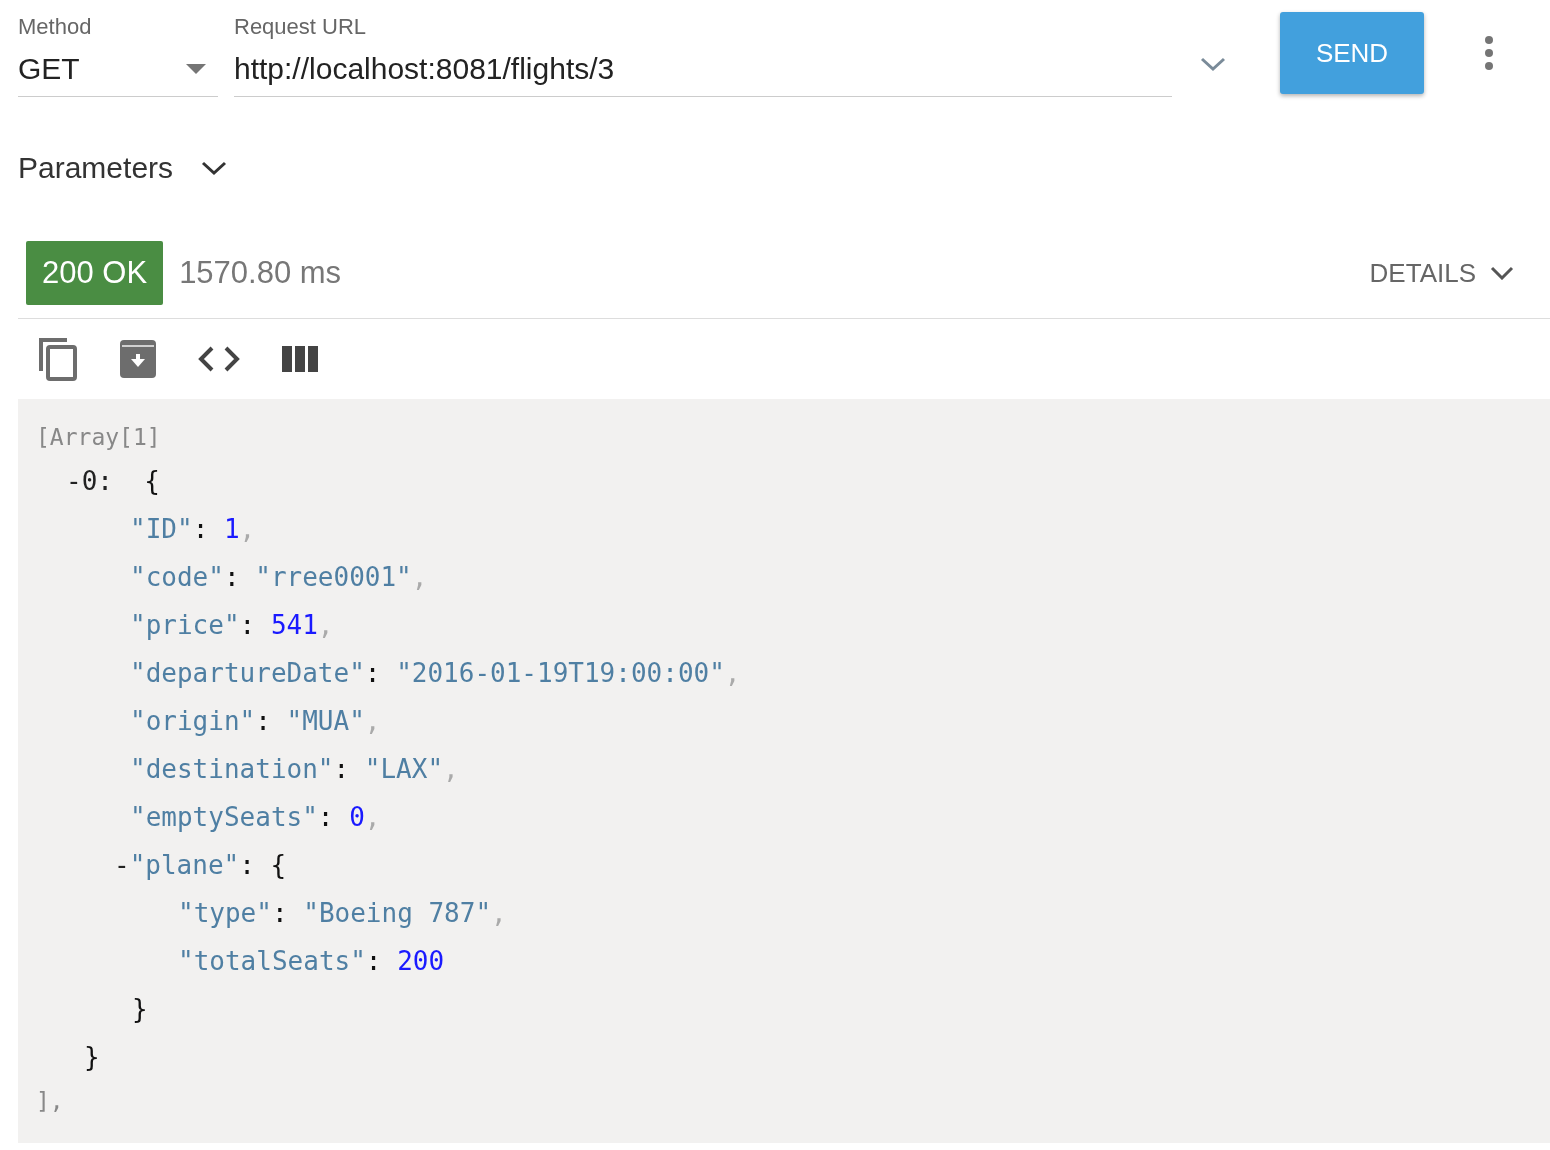 The height and width of the screenshot is (1150, 1550). Describe the element at coordinates (260, 273) in the screenshot. I see `response-time: 1570.80 ms` at that location.